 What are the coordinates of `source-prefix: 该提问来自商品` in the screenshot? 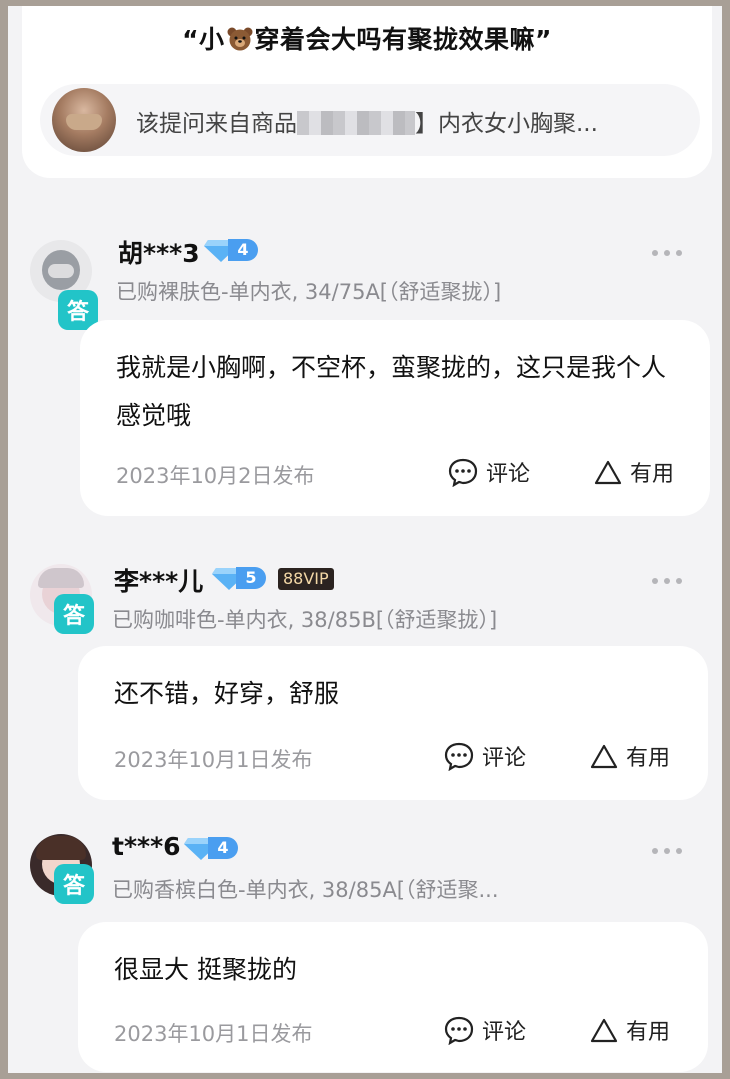 It's located at (216, 124).